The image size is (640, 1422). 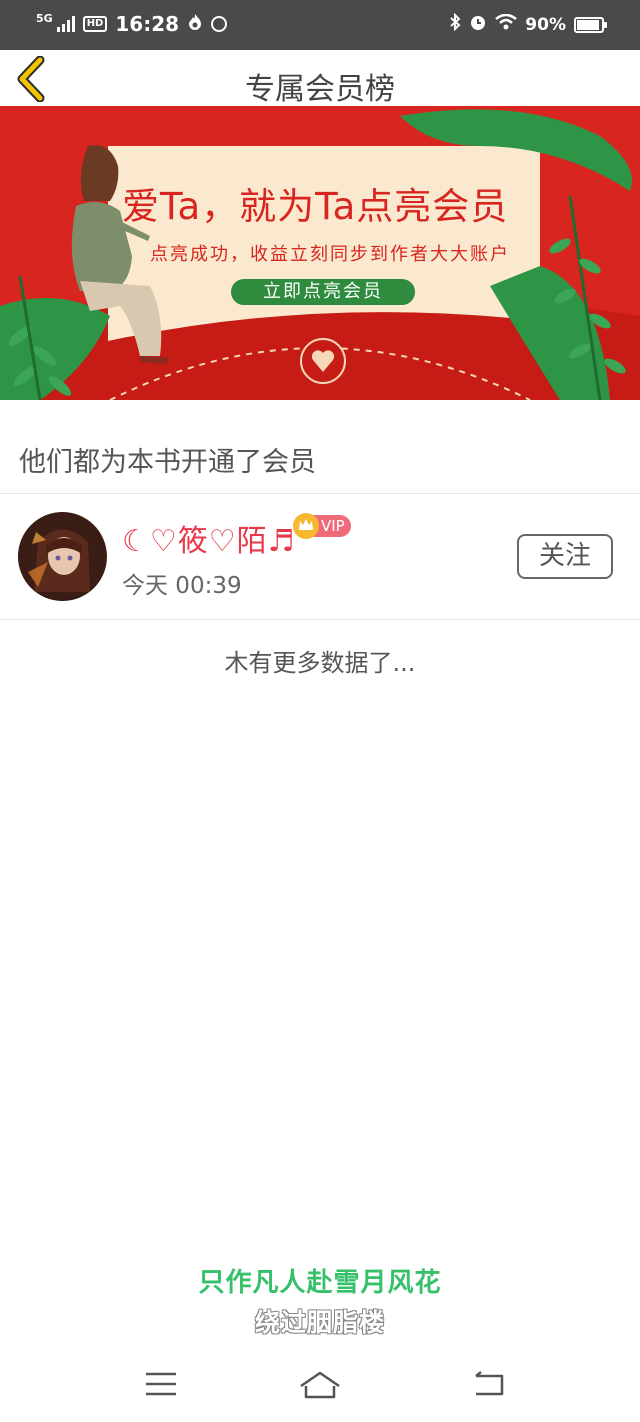 I want to click on member-name: ☾♡筱♡陌♬, so click(x=209, y=538).